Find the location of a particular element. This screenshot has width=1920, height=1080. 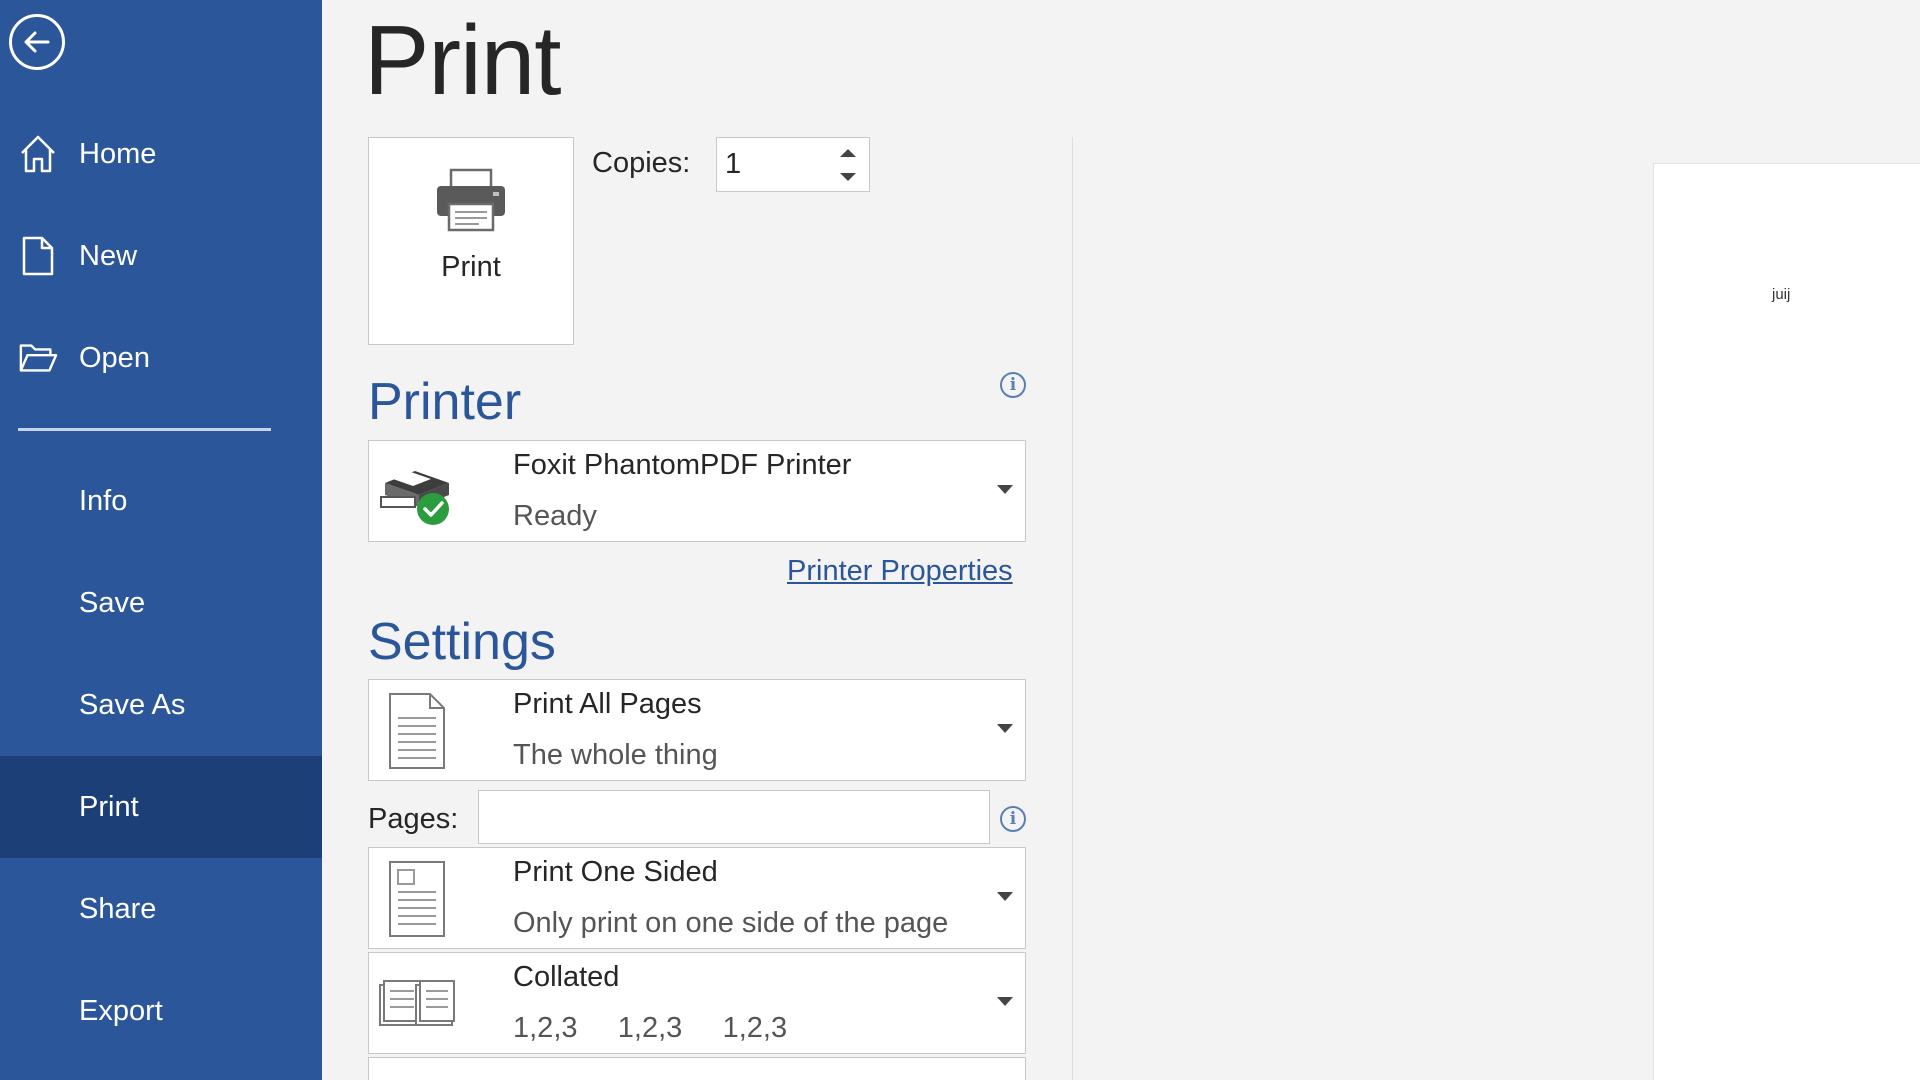

home-icon is located at coordinates (38, 154).